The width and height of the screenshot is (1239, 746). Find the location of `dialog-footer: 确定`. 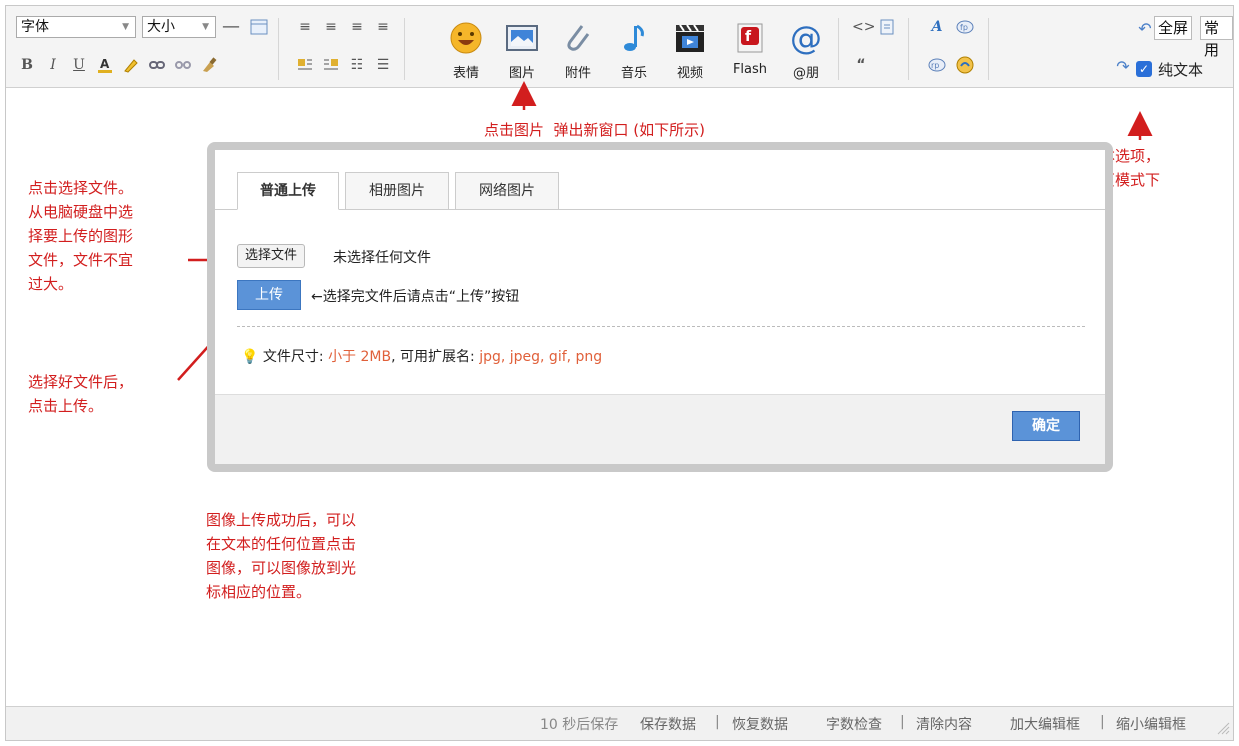

dialog-footer: 确定 is located at coordinates (660, 429).